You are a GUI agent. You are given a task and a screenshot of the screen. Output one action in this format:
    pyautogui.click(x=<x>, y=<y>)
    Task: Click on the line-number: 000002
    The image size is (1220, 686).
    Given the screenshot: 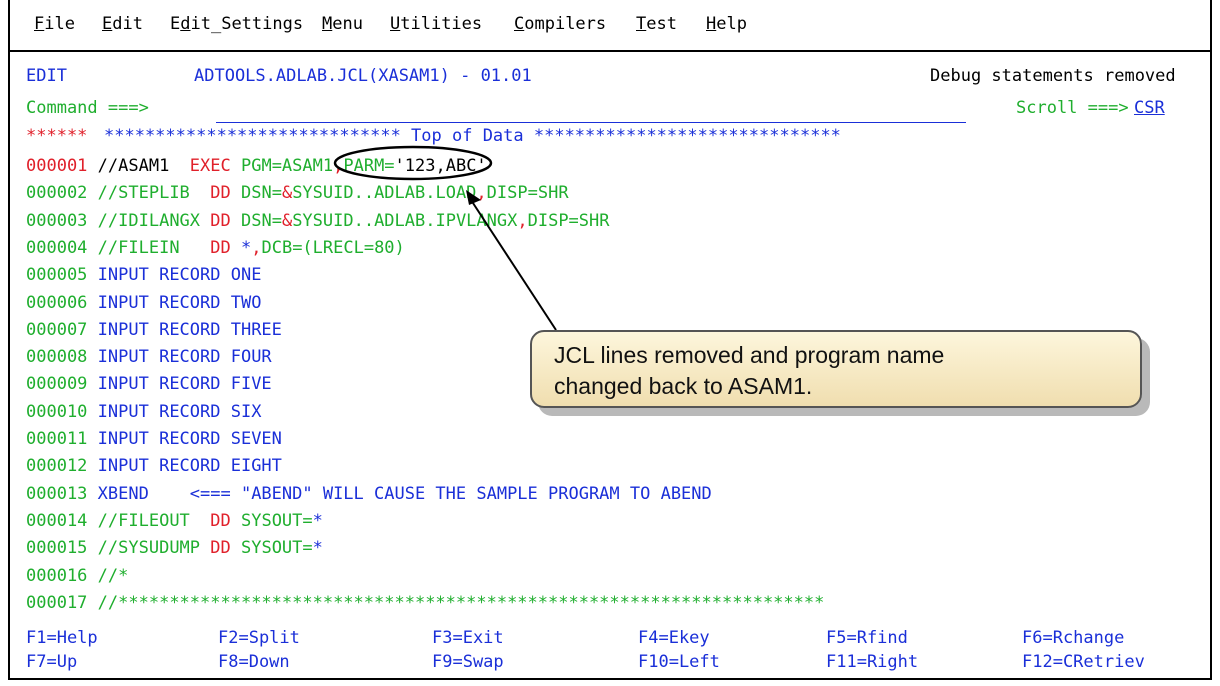 What is the action you would take?
    pyautogui.click(x=56, y=193)
    